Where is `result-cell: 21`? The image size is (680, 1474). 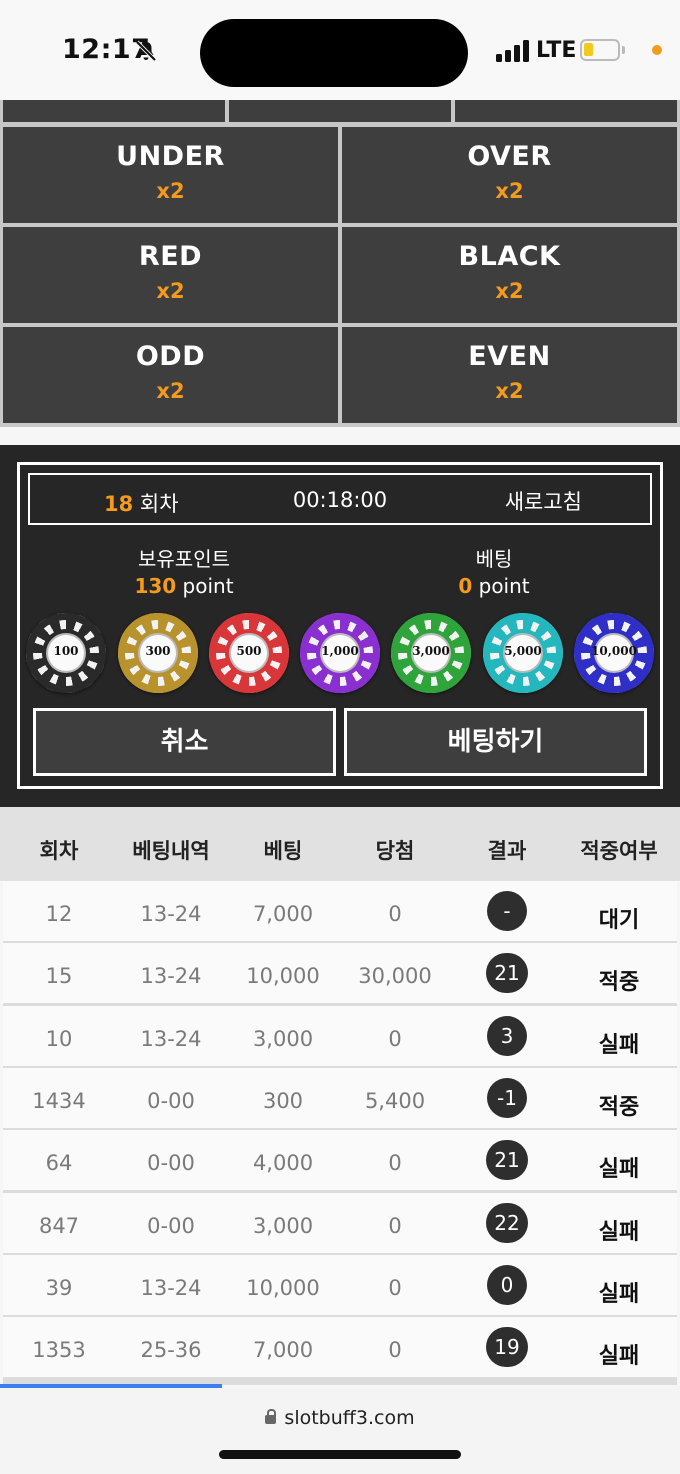 result-cell: 21 is located at coordinates (507, 1160).